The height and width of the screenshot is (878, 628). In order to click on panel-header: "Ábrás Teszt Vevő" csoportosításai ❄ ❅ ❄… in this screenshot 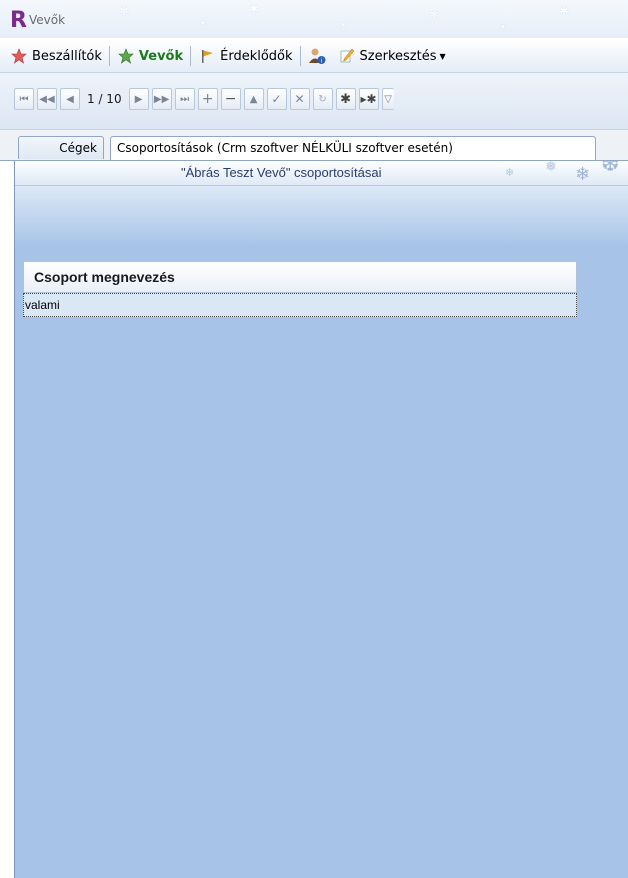, I will do `click(321, 173)`.